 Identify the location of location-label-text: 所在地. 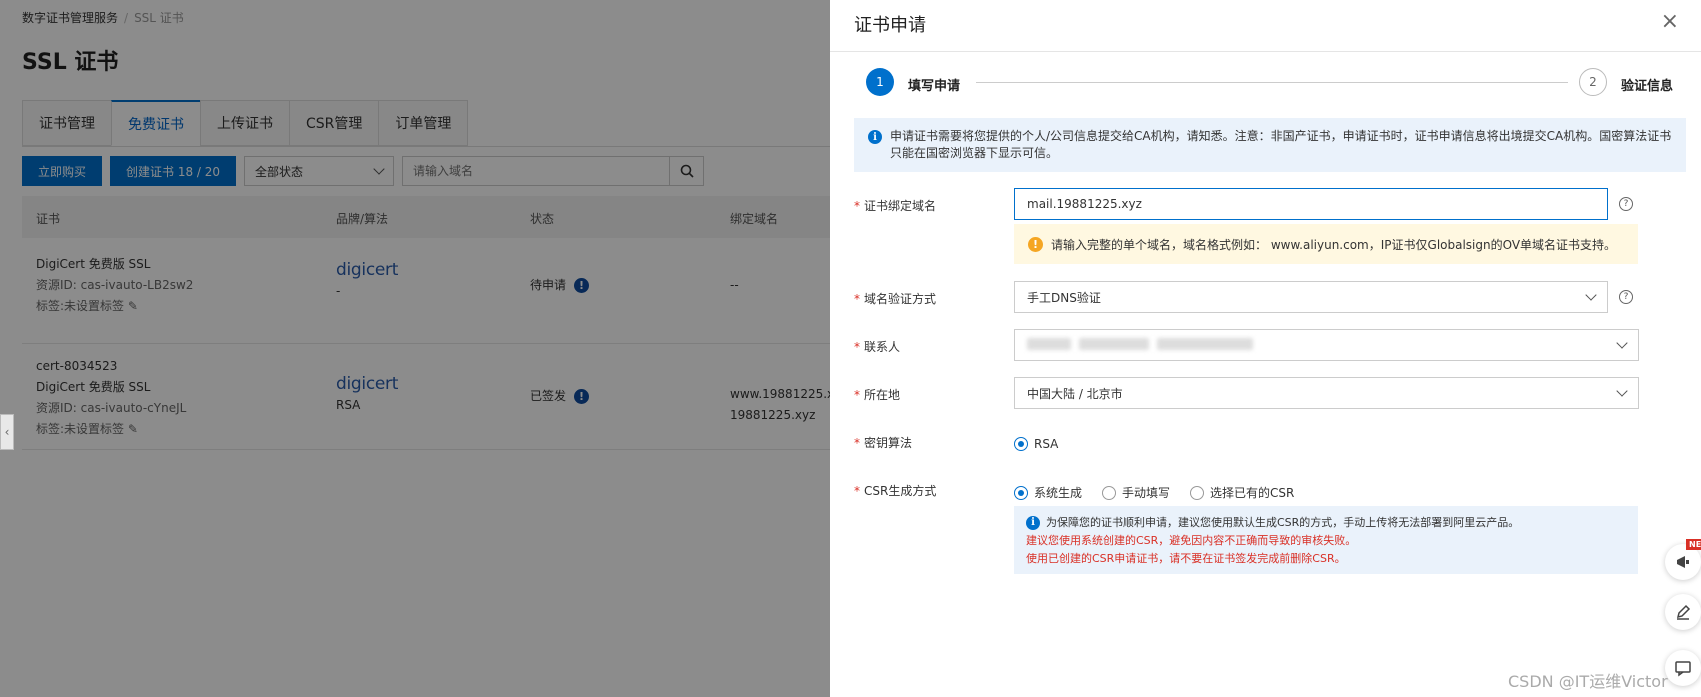
(882, 395).